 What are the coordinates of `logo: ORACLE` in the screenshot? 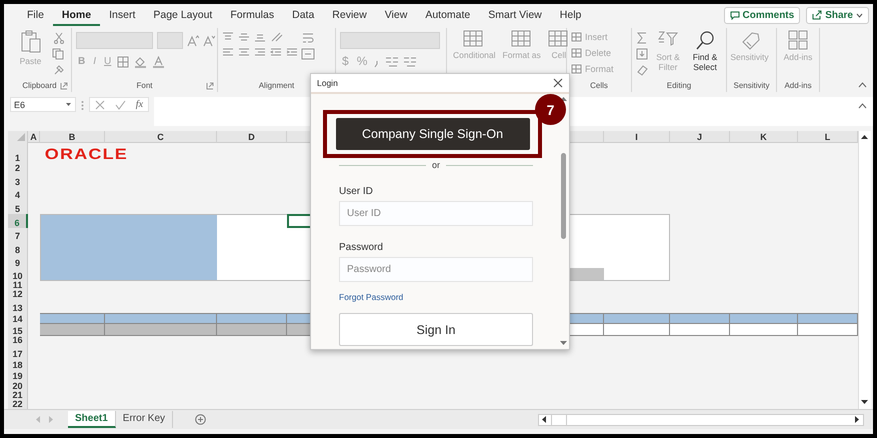 It's located at (87, 154).